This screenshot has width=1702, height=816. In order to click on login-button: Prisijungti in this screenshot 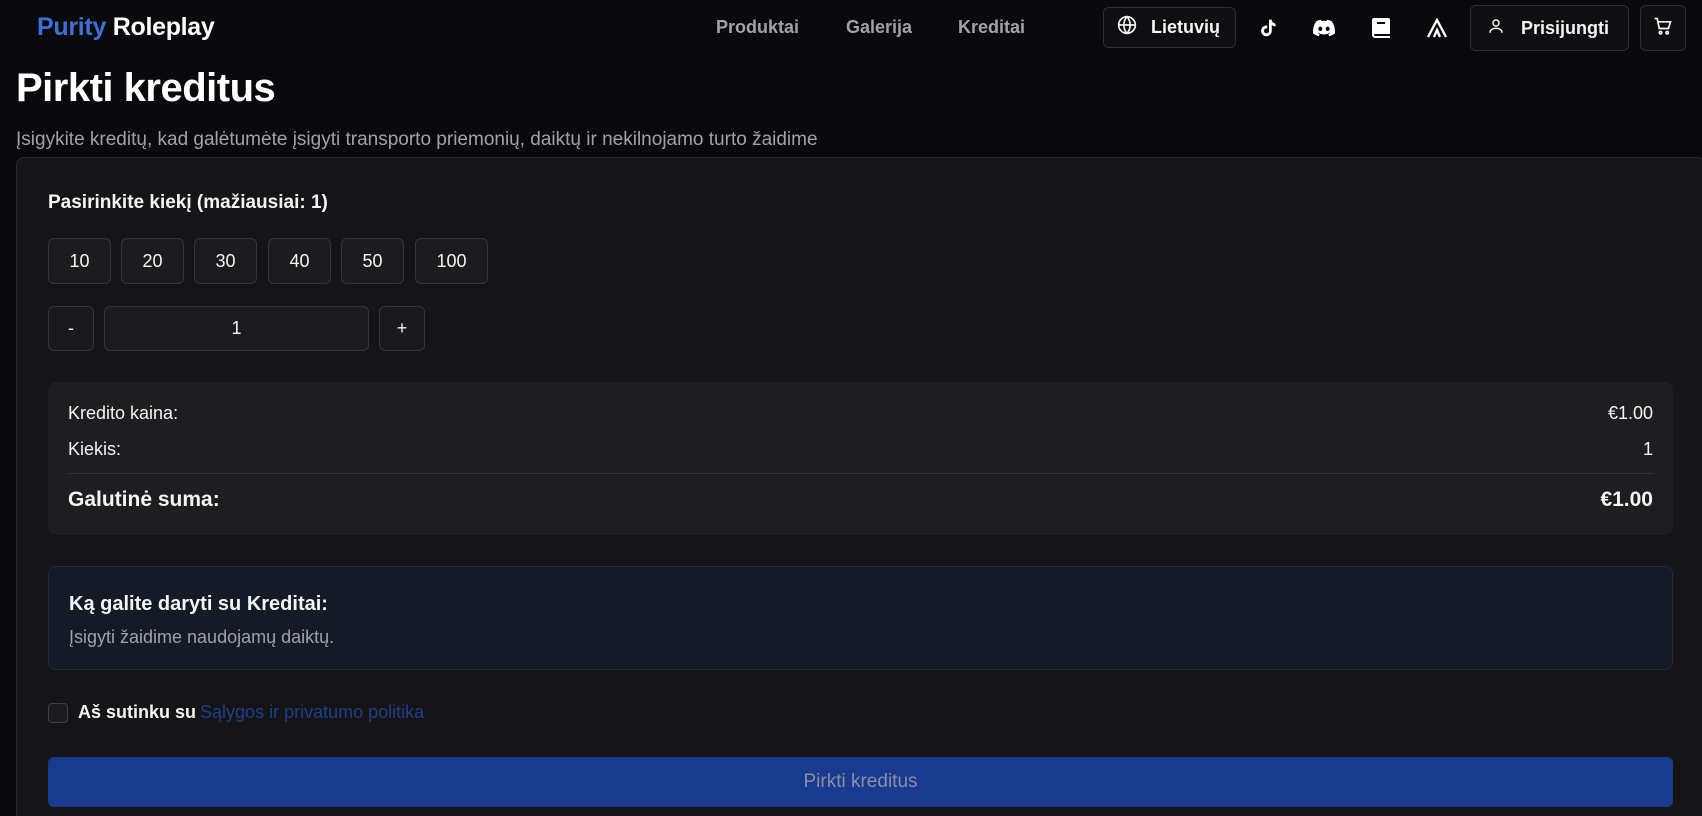, I will do `click(1549, 28)`.